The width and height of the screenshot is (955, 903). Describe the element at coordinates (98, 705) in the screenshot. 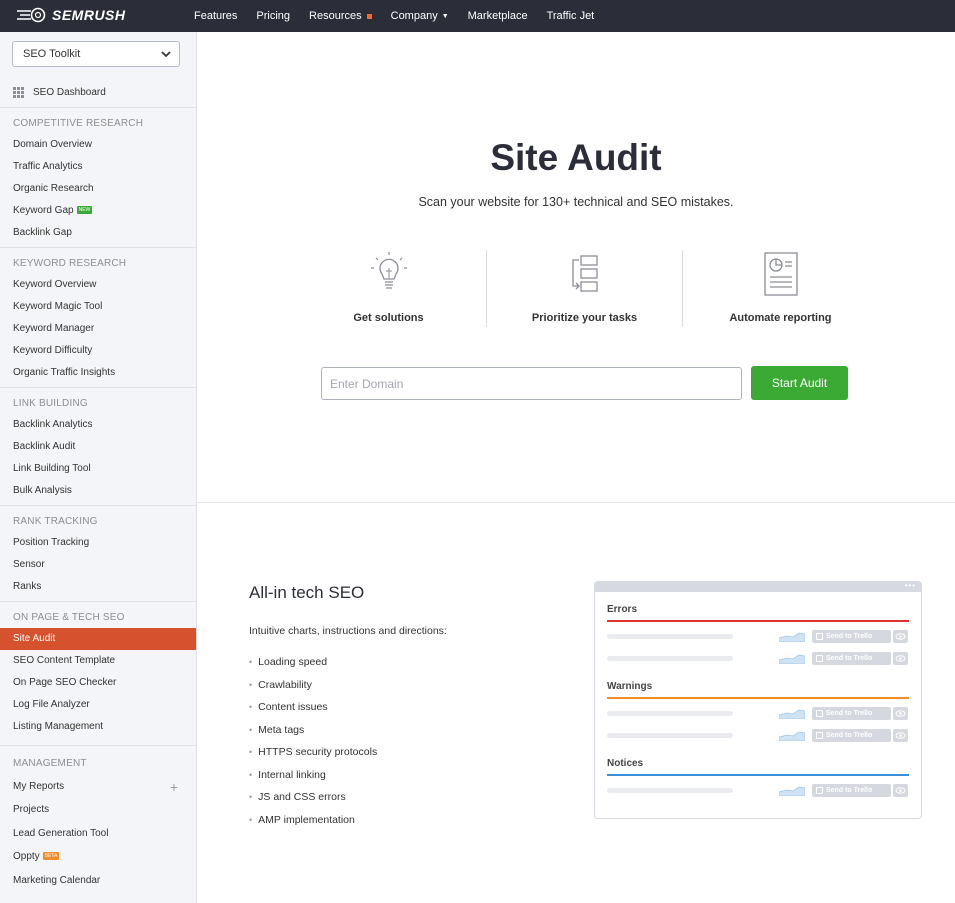

I see `sidebar-item-log-file-analyzer: Log File Analyzer` at that location.